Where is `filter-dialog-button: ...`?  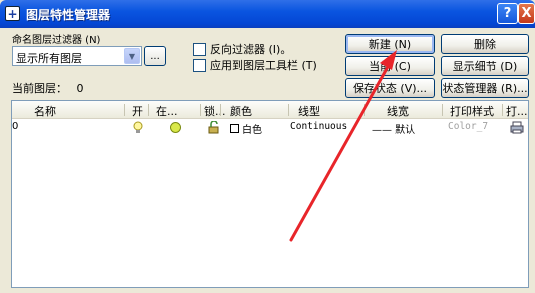 filter-dialog-button: ... is located at coordinates (155, 56).